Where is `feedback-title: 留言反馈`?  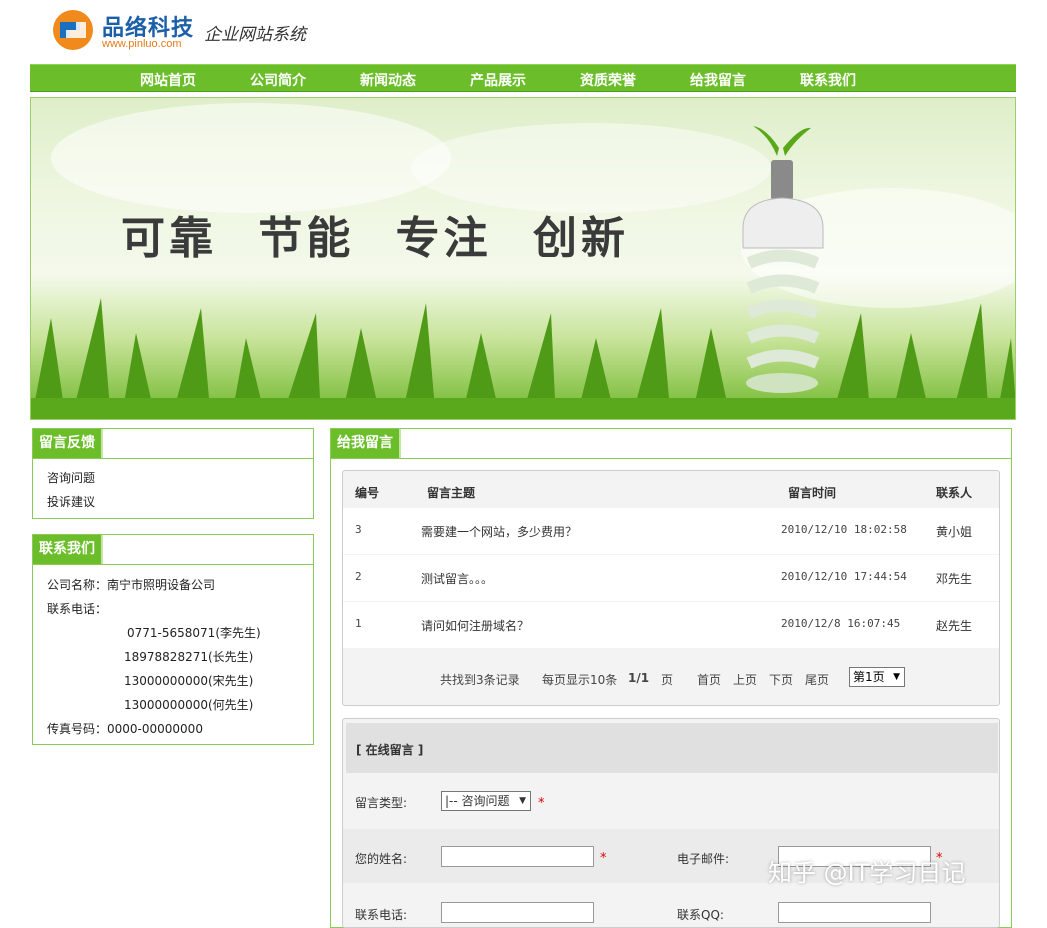
feedback-title: 留言反馈 is located at coordinates (68, 443).